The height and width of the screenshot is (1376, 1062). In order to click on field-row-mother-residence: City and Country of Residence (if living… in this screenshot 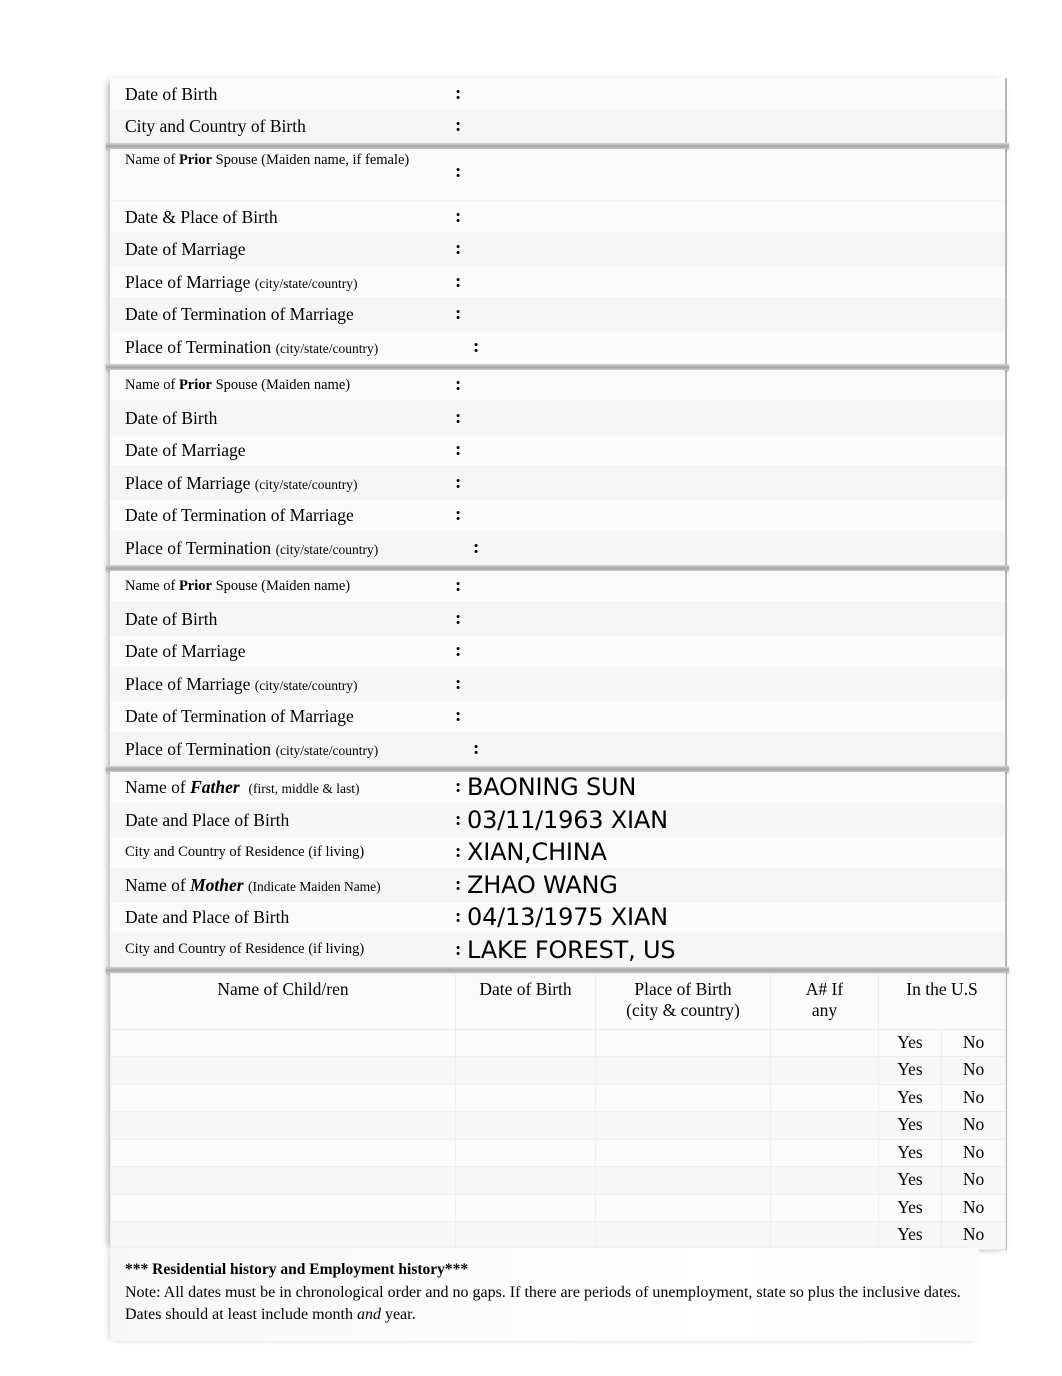, I will do `click(557, 950)`.